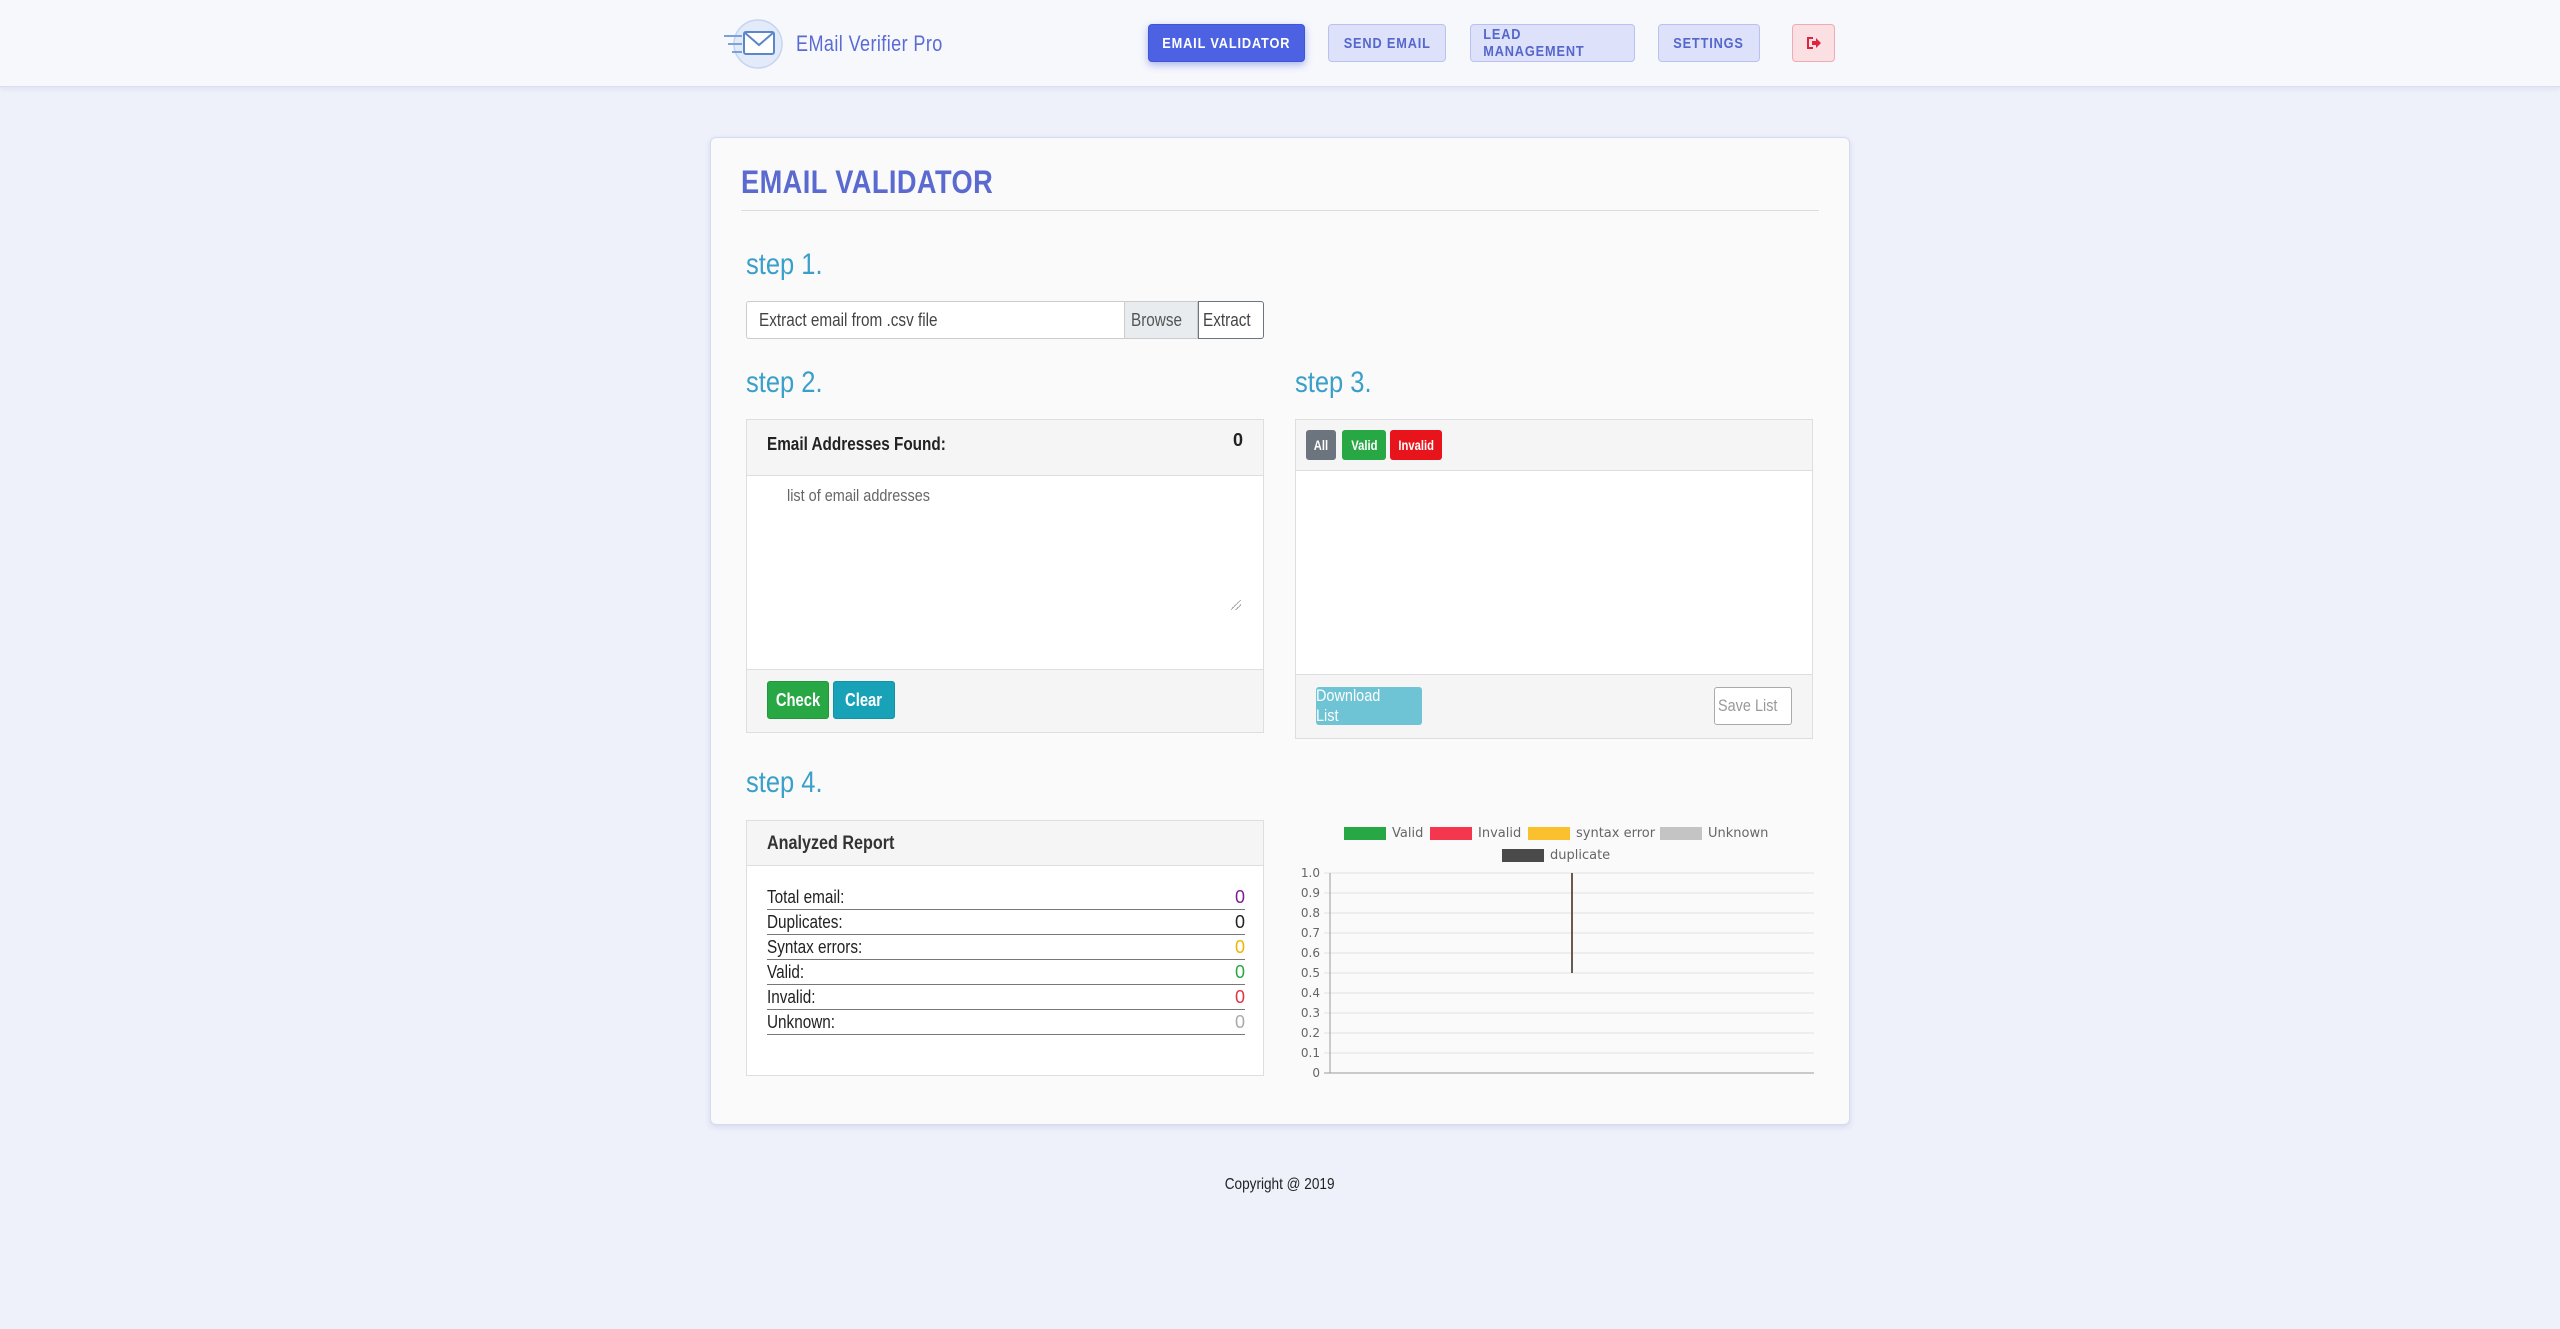 The height and width of the screenshot is (1329, 2560). I want to click on report-row-unknown: Unknown: 0, so click(1006, 1022).